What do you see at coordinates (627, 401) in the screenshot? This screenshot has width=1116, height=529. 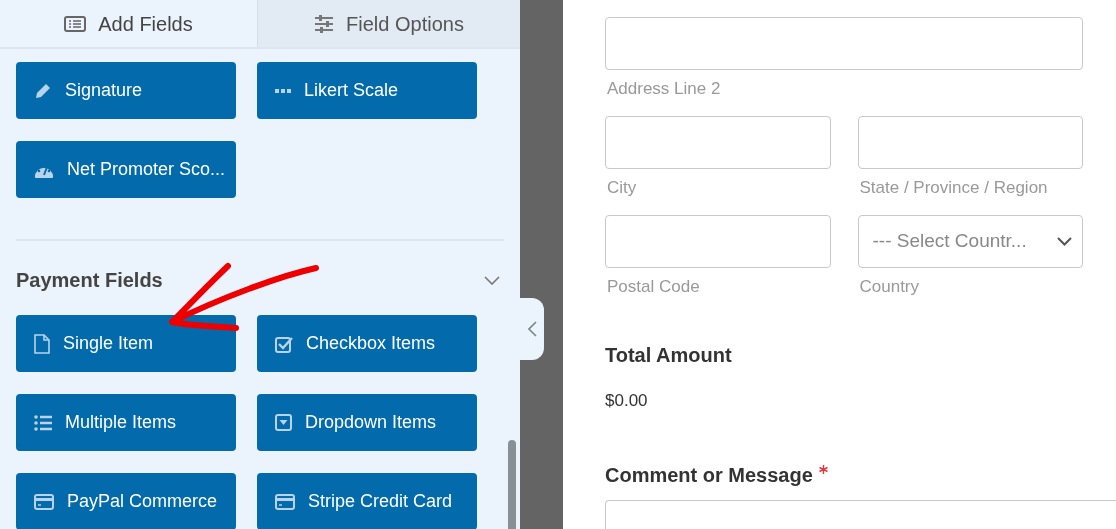 I see `total-amount: $0.00` at bounding box center [627, 401].